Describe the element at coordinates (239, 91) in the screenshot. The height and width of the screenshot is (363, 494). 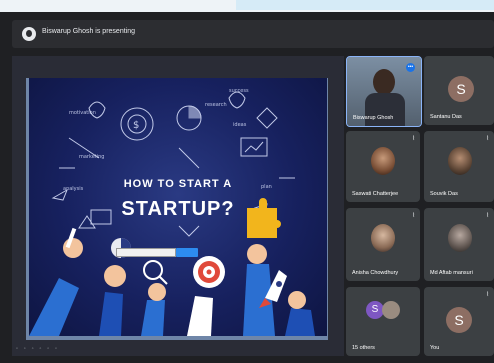
I see `svg-text: success` at that location.